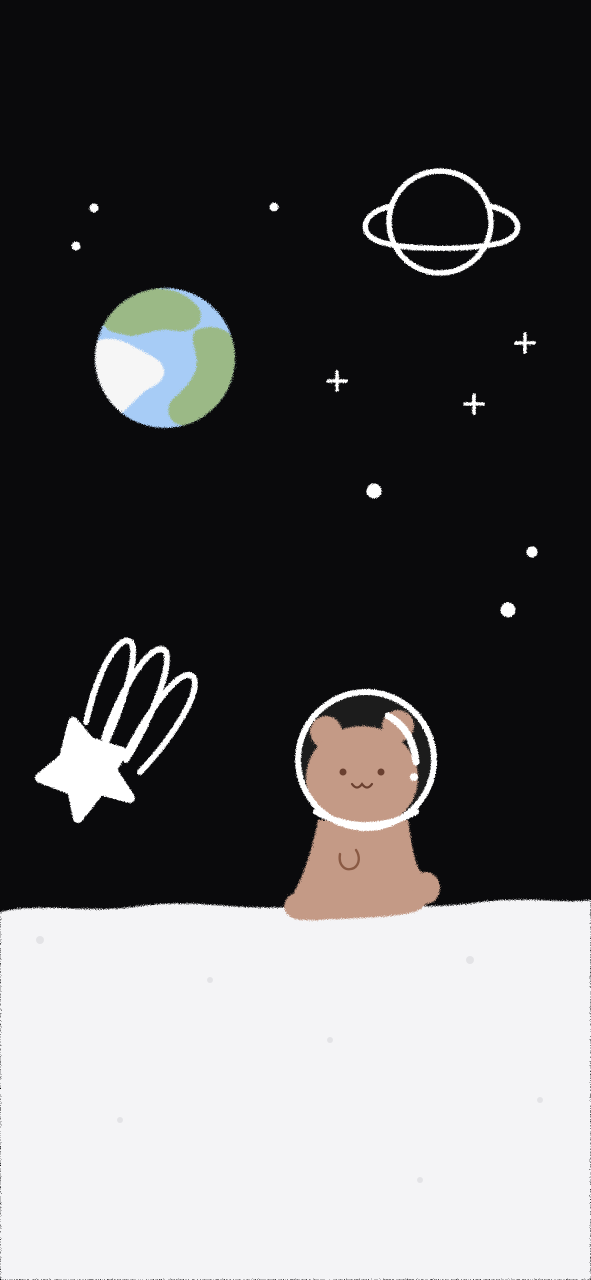 This screenshot has height=1280, width=591. What do you see at coordinates (414, 777) in the screenshot?
I see `helmet-glare-dot` at bounding box center [414, 777].